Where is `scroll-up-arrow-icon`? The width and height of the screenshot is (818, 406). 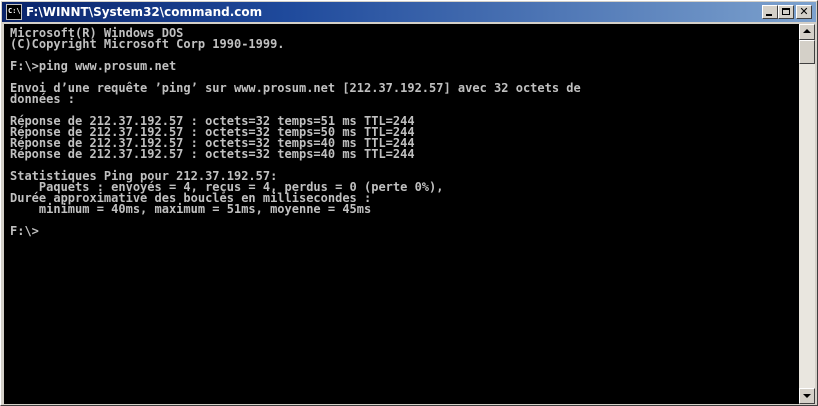 scroll-up-arrow-icon is located at coordinates (807, 31).